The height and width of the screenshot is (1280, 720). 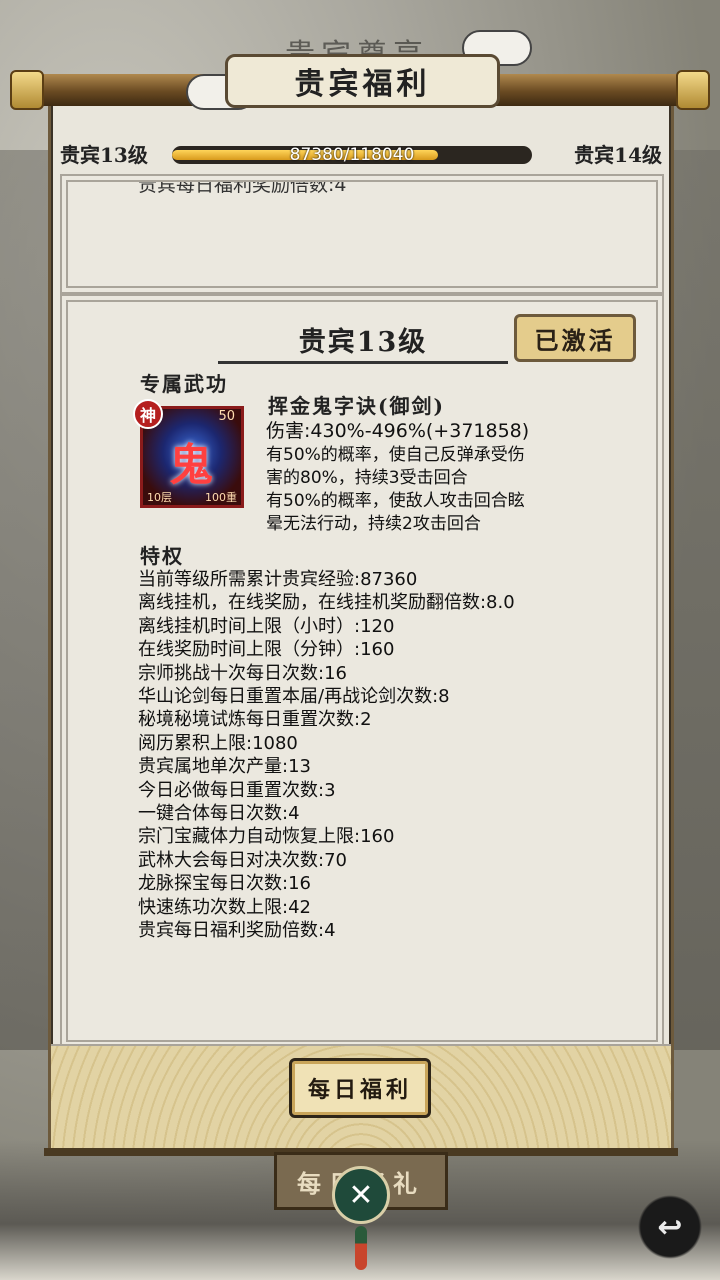 What do you see at coordinates (266, 650) in the screenshot?
I see `privilege-item: 在线奖励时间上限（分钟）:160` at bounding box center [266, 650].